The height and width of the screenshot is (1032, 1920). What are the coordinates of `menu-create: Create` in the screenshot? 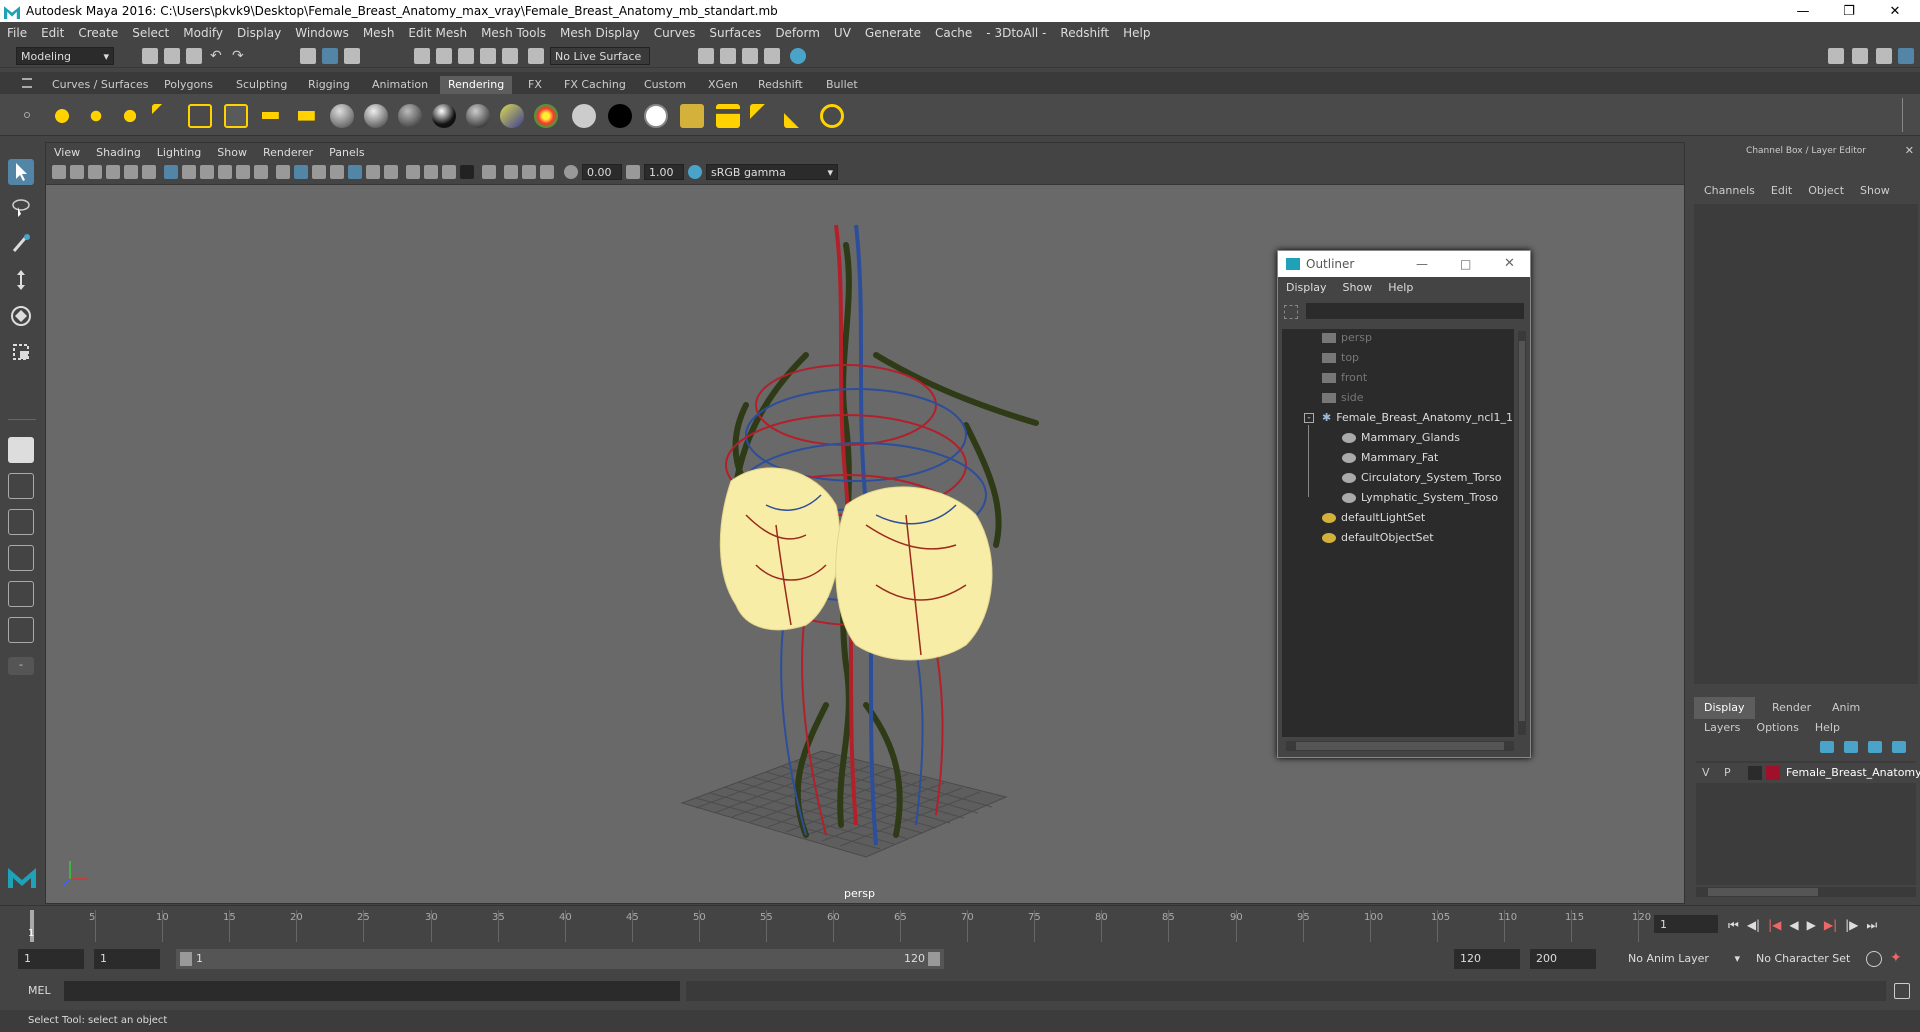 It's located at (98, 33).